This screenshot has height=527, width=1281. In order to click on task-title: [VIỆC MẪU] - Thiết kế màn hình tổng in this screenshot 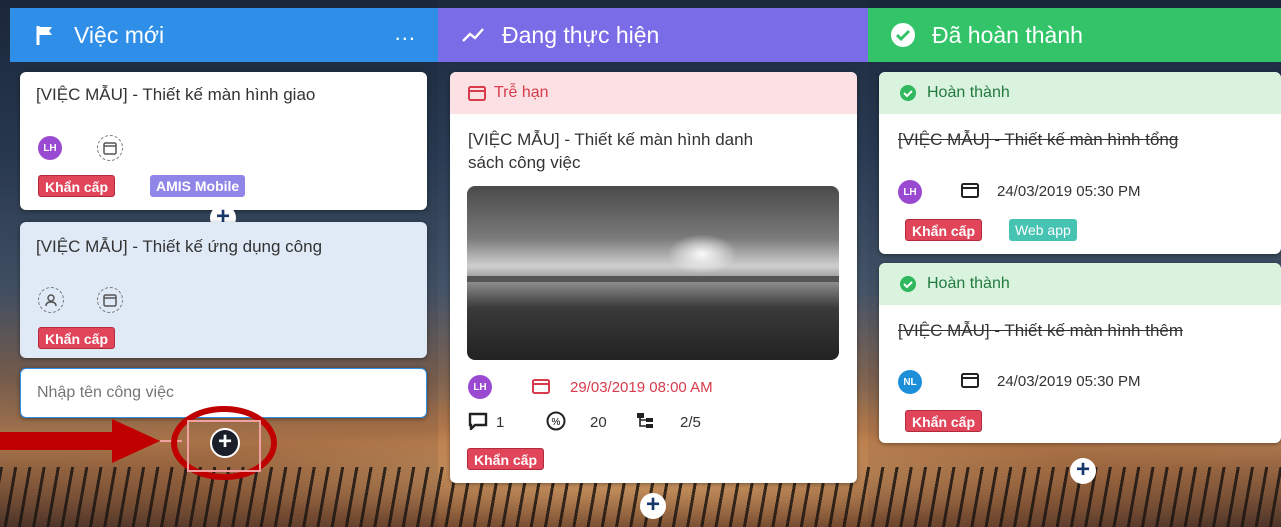, I will do `click(1038, 139)`.